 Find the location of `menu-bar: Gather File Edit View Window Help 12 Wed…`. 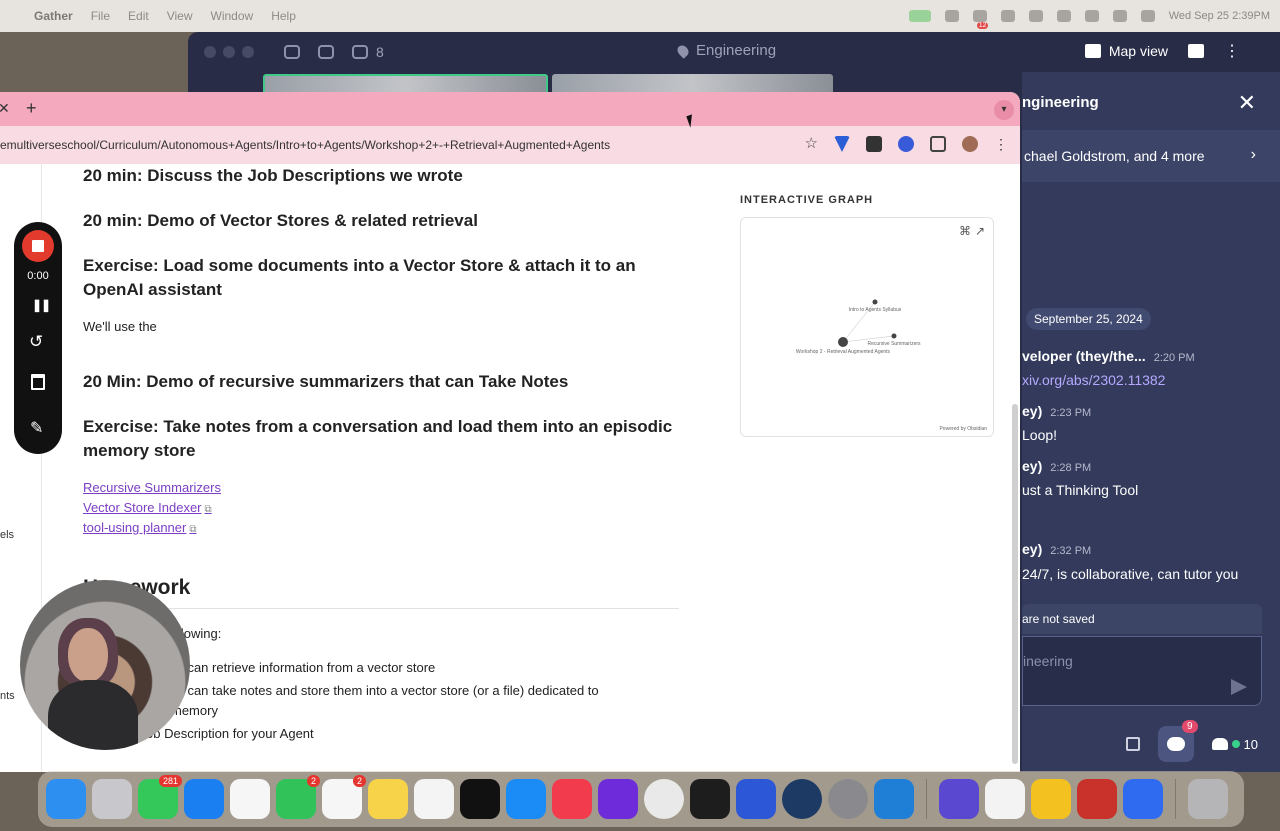

menu-bar: Gather File Edit View Window Help 12 Wed… is located at coordinates (640, 16).